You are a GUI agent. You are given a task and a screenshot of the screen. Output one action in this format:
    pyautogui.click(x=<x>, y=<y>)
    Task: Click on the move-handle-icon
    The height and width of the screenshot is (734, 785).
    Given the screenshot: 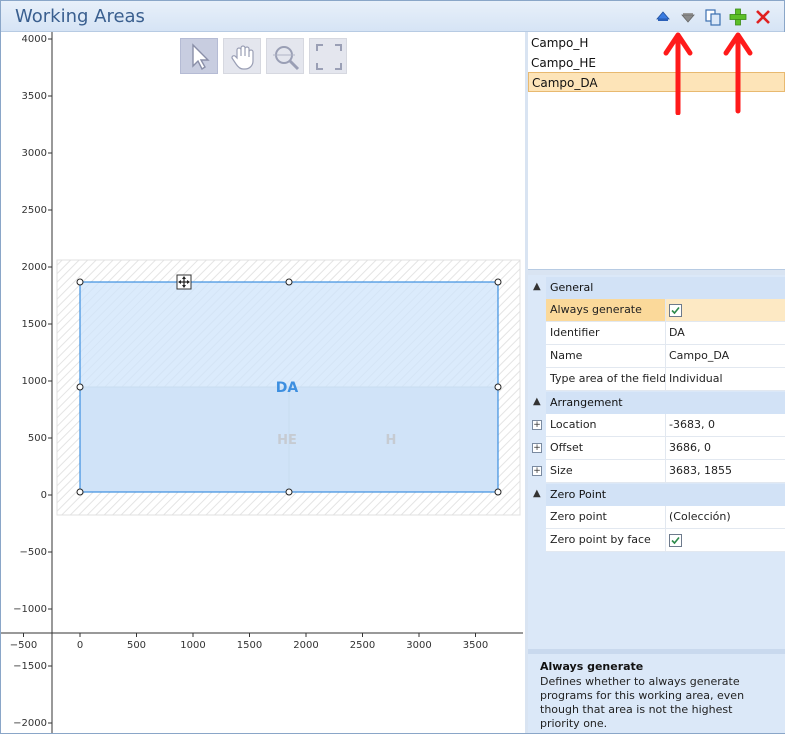 What is the action you would take?
    pyautogui.click(x=184, y=282)
    